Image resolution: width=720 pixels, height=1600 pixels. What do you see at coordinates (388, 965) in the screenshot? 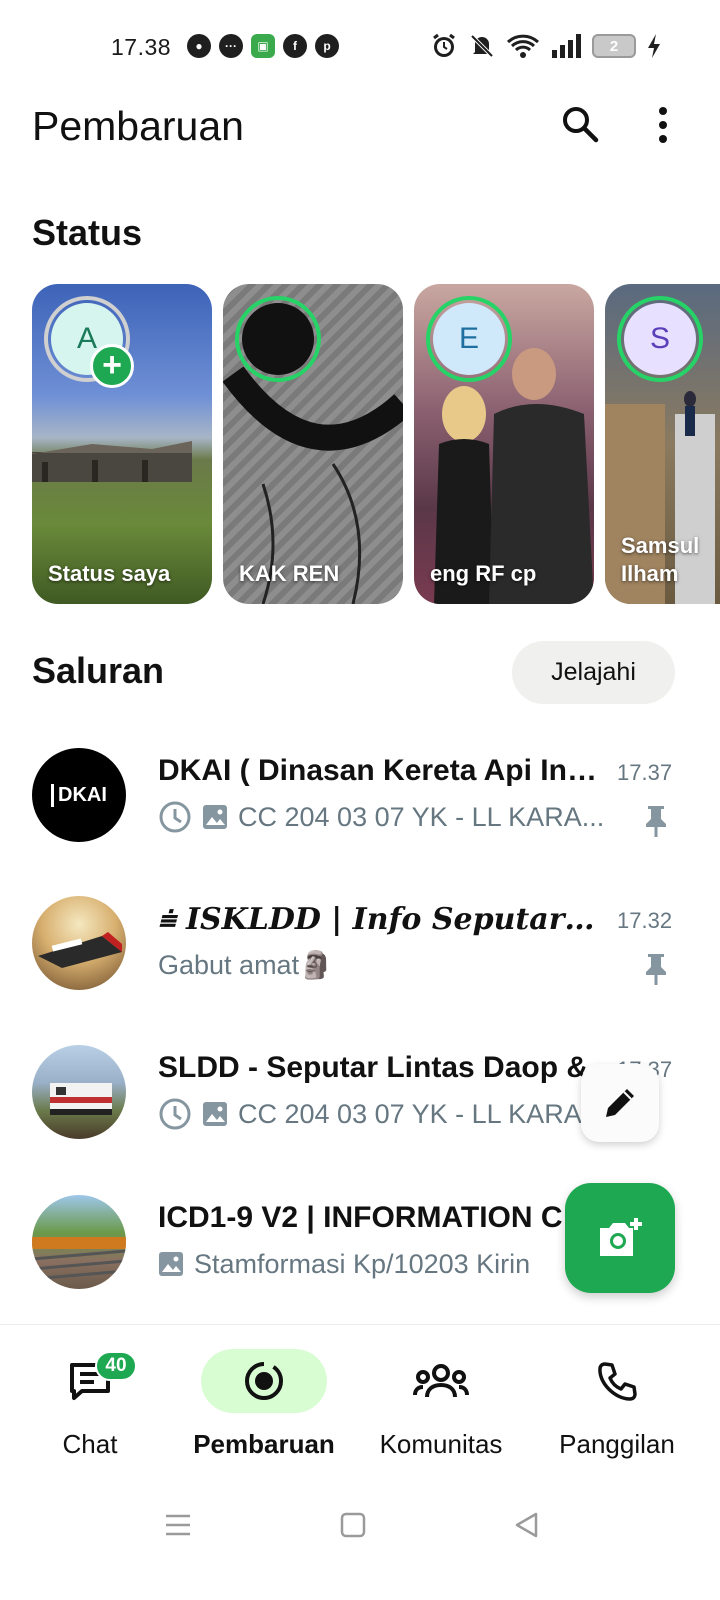
I see `channel-preview: Gabut amat🗿` at bounding box center [388, 965].